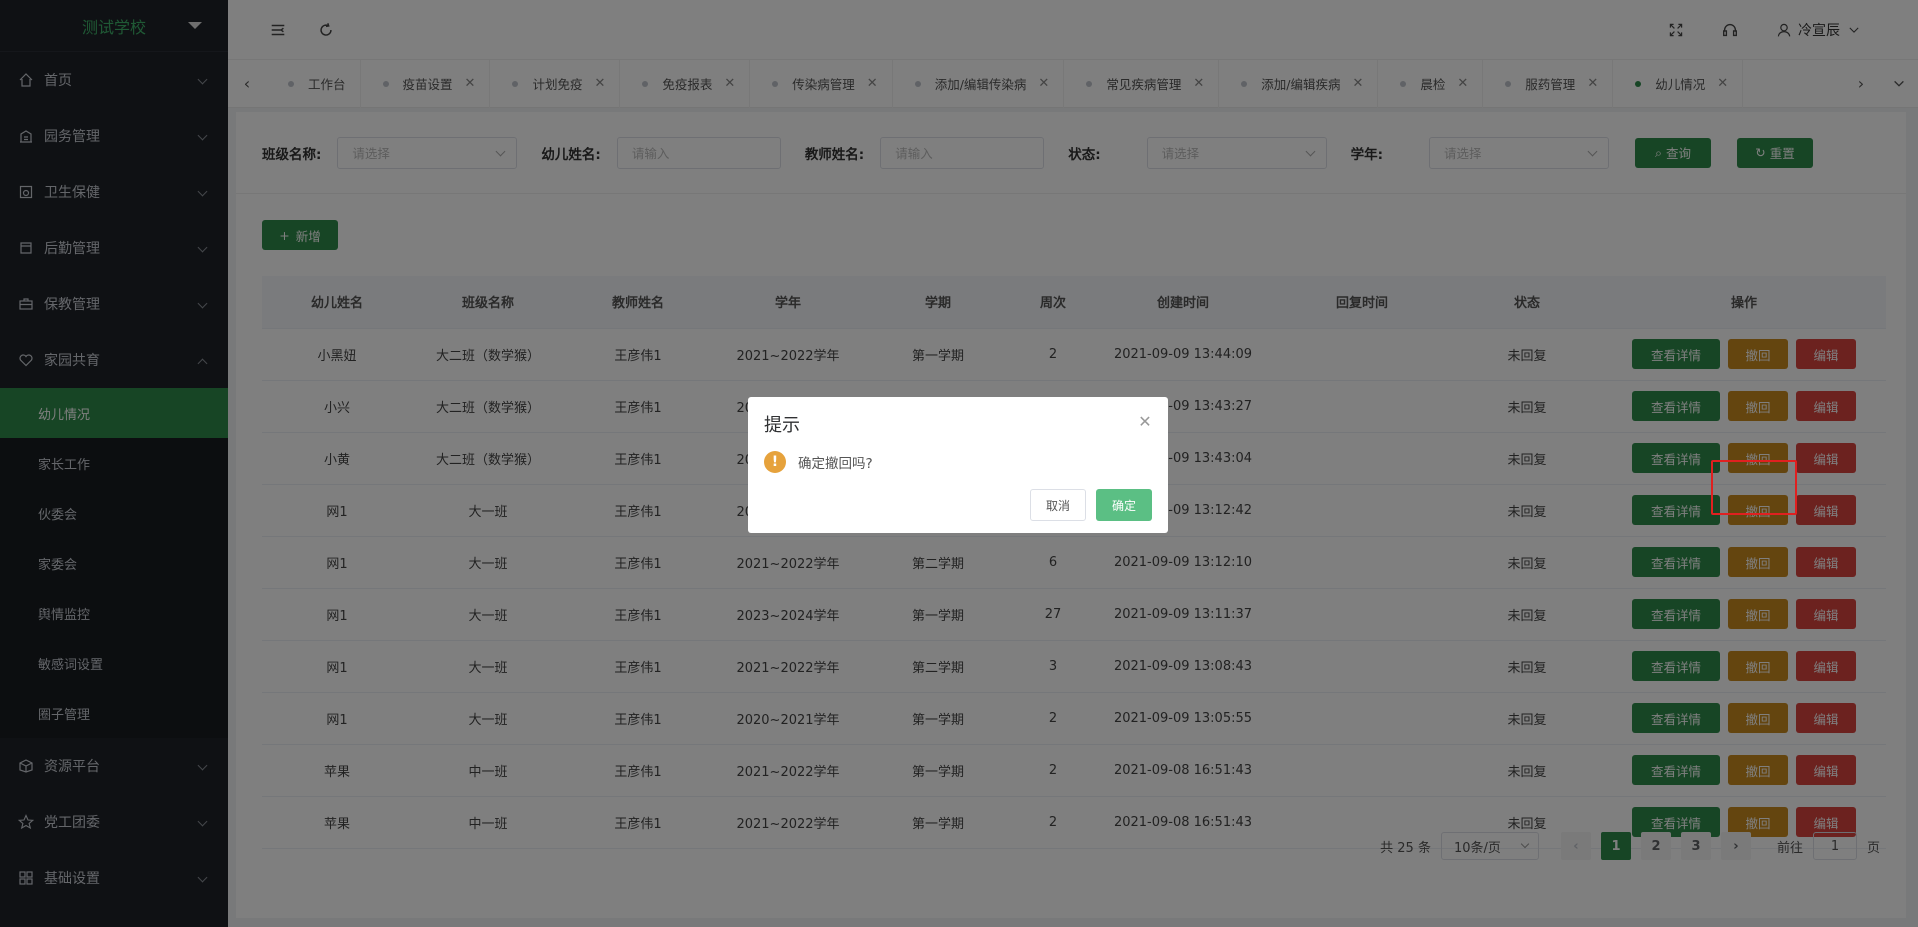 This screenshot has height=927, width=1918. What do you see at coordinates (775, 462) in the screenshot?
I see `warning-icon: !` at bounding box center [775, 462].